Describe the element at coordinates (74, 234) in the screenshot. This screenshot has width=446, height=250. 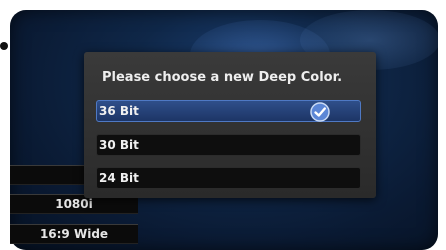
I see `info-row-aspect: 16:9 Wide` at that location.